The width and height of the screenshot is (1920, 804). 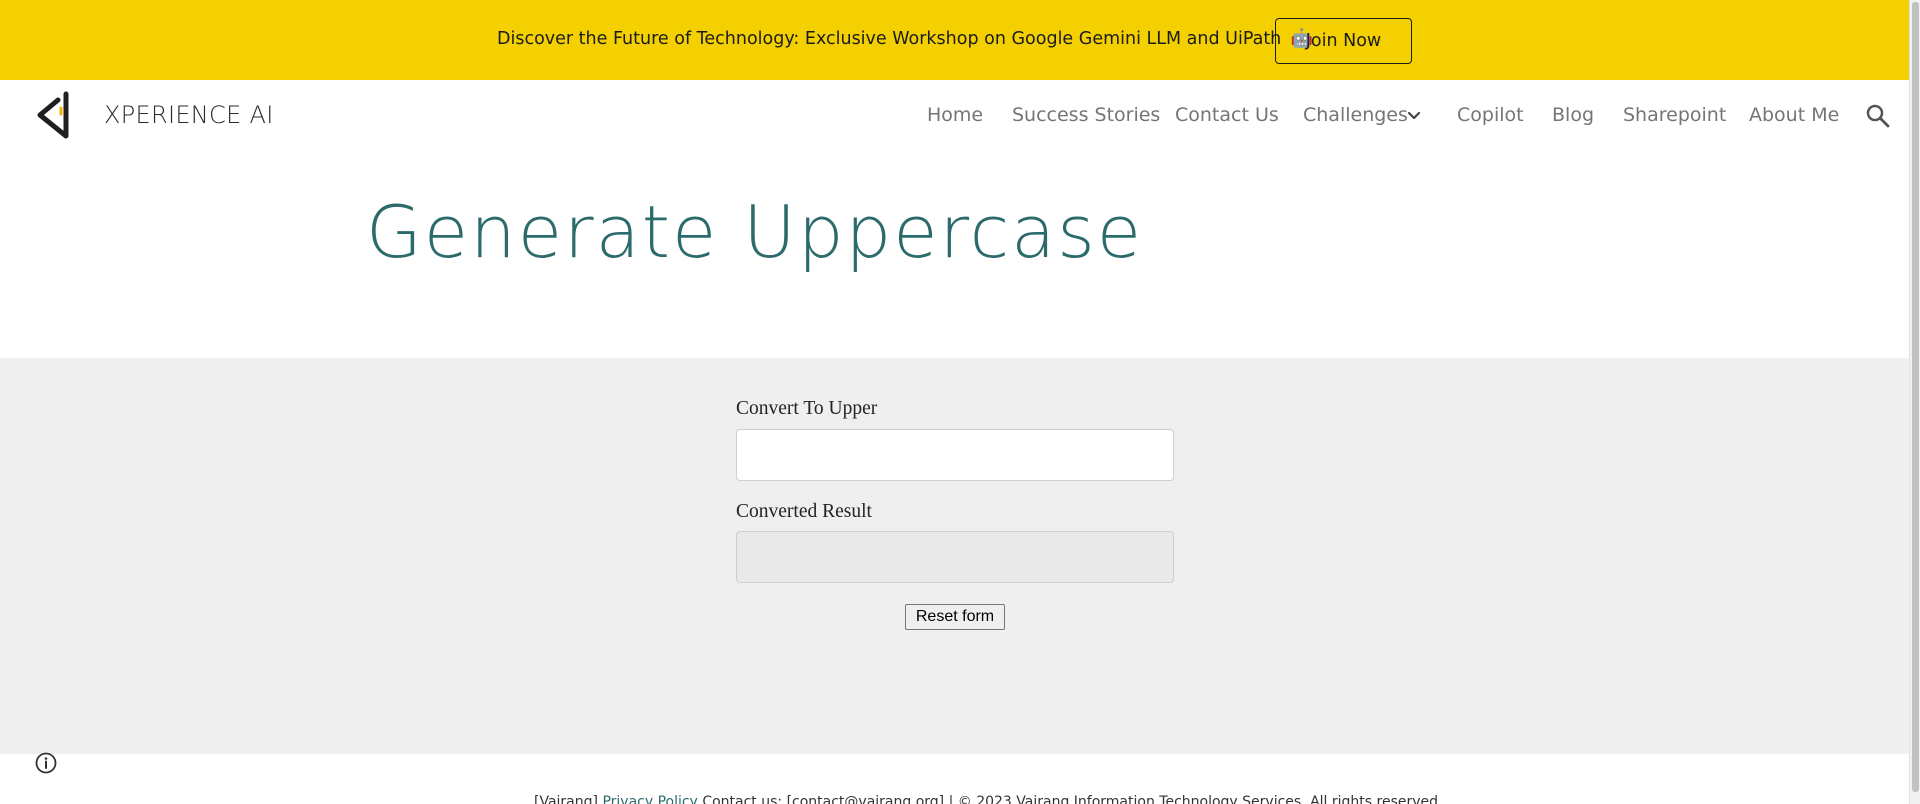 I want to click on nav-success-stories: Success Stories, so click(x=1086, y=115).